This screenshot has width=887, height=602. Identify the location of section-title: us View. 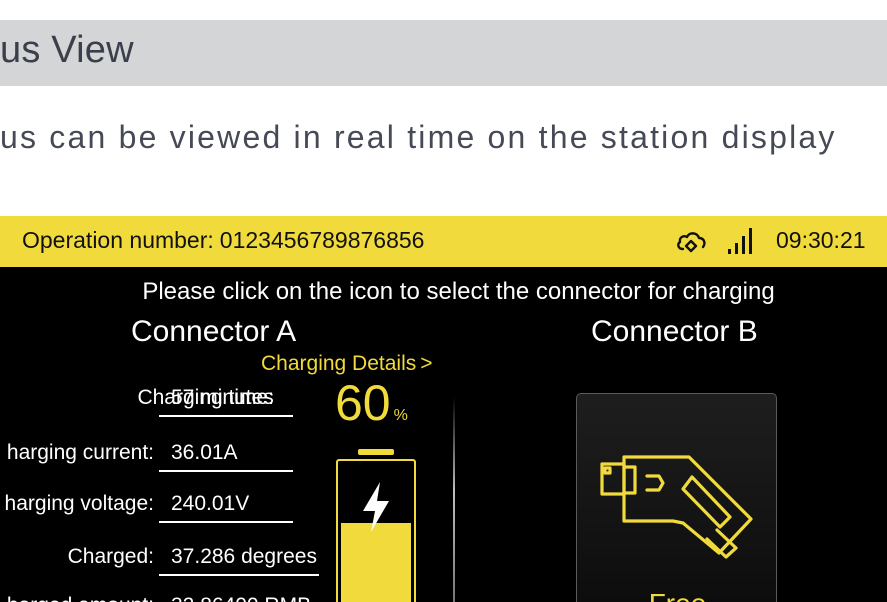
(67, 50).